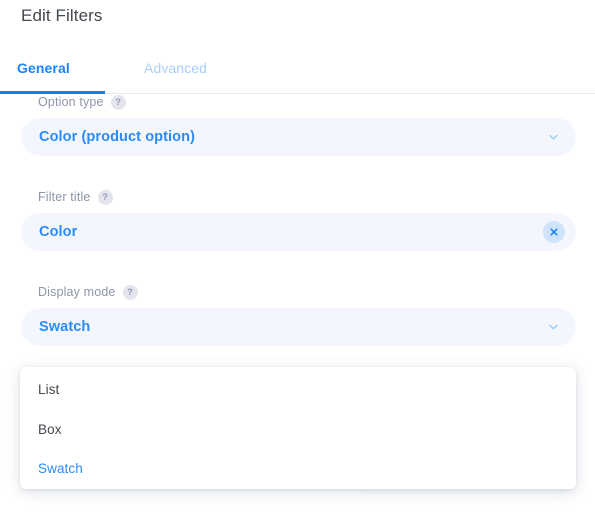  What do you see at coordinates (298, 389) in the screenshot?
I see `dropdown-option-list: List` at bounding box center [298, 389].